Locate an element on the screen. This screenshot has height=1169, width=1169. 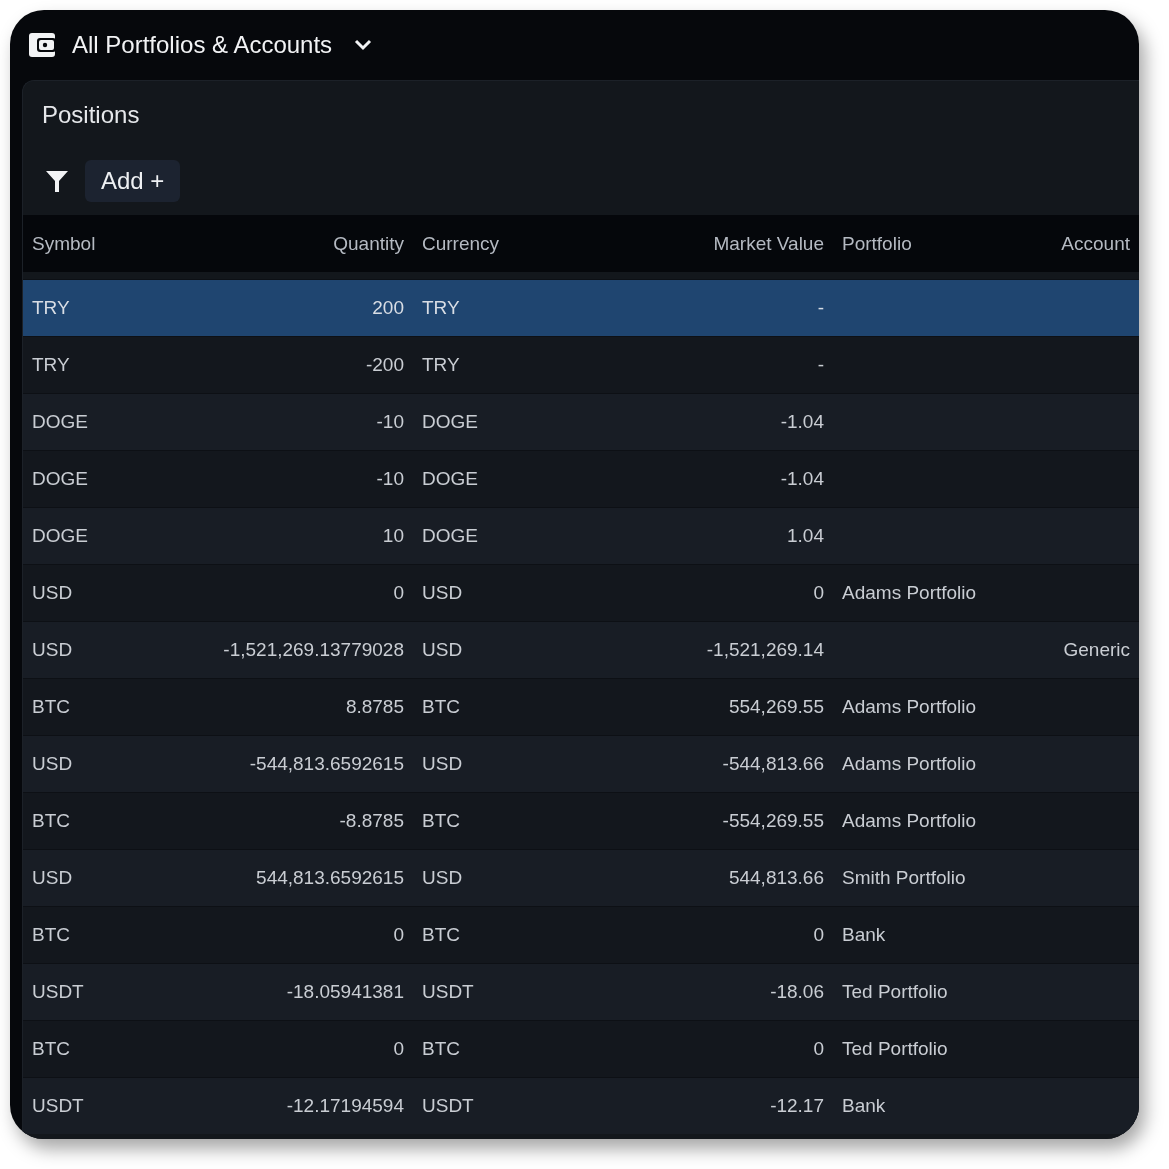
panel-title: Positions is located at coordinates (91, 114).